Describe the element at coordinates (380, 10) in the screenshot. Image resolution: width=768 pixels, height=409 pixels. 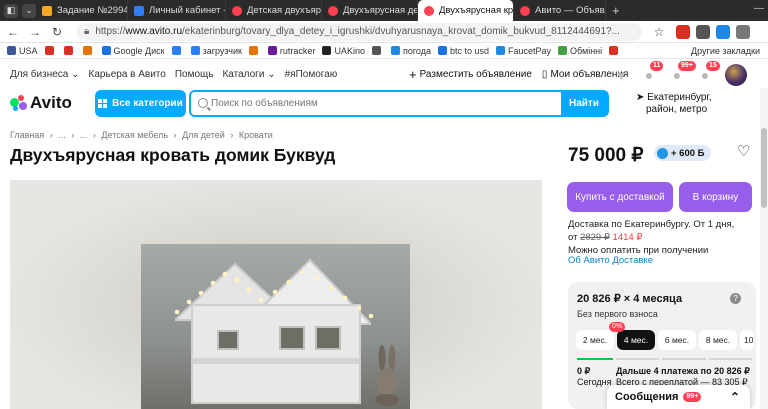
I see `tab-label: Двухъярусная детск` at that location.